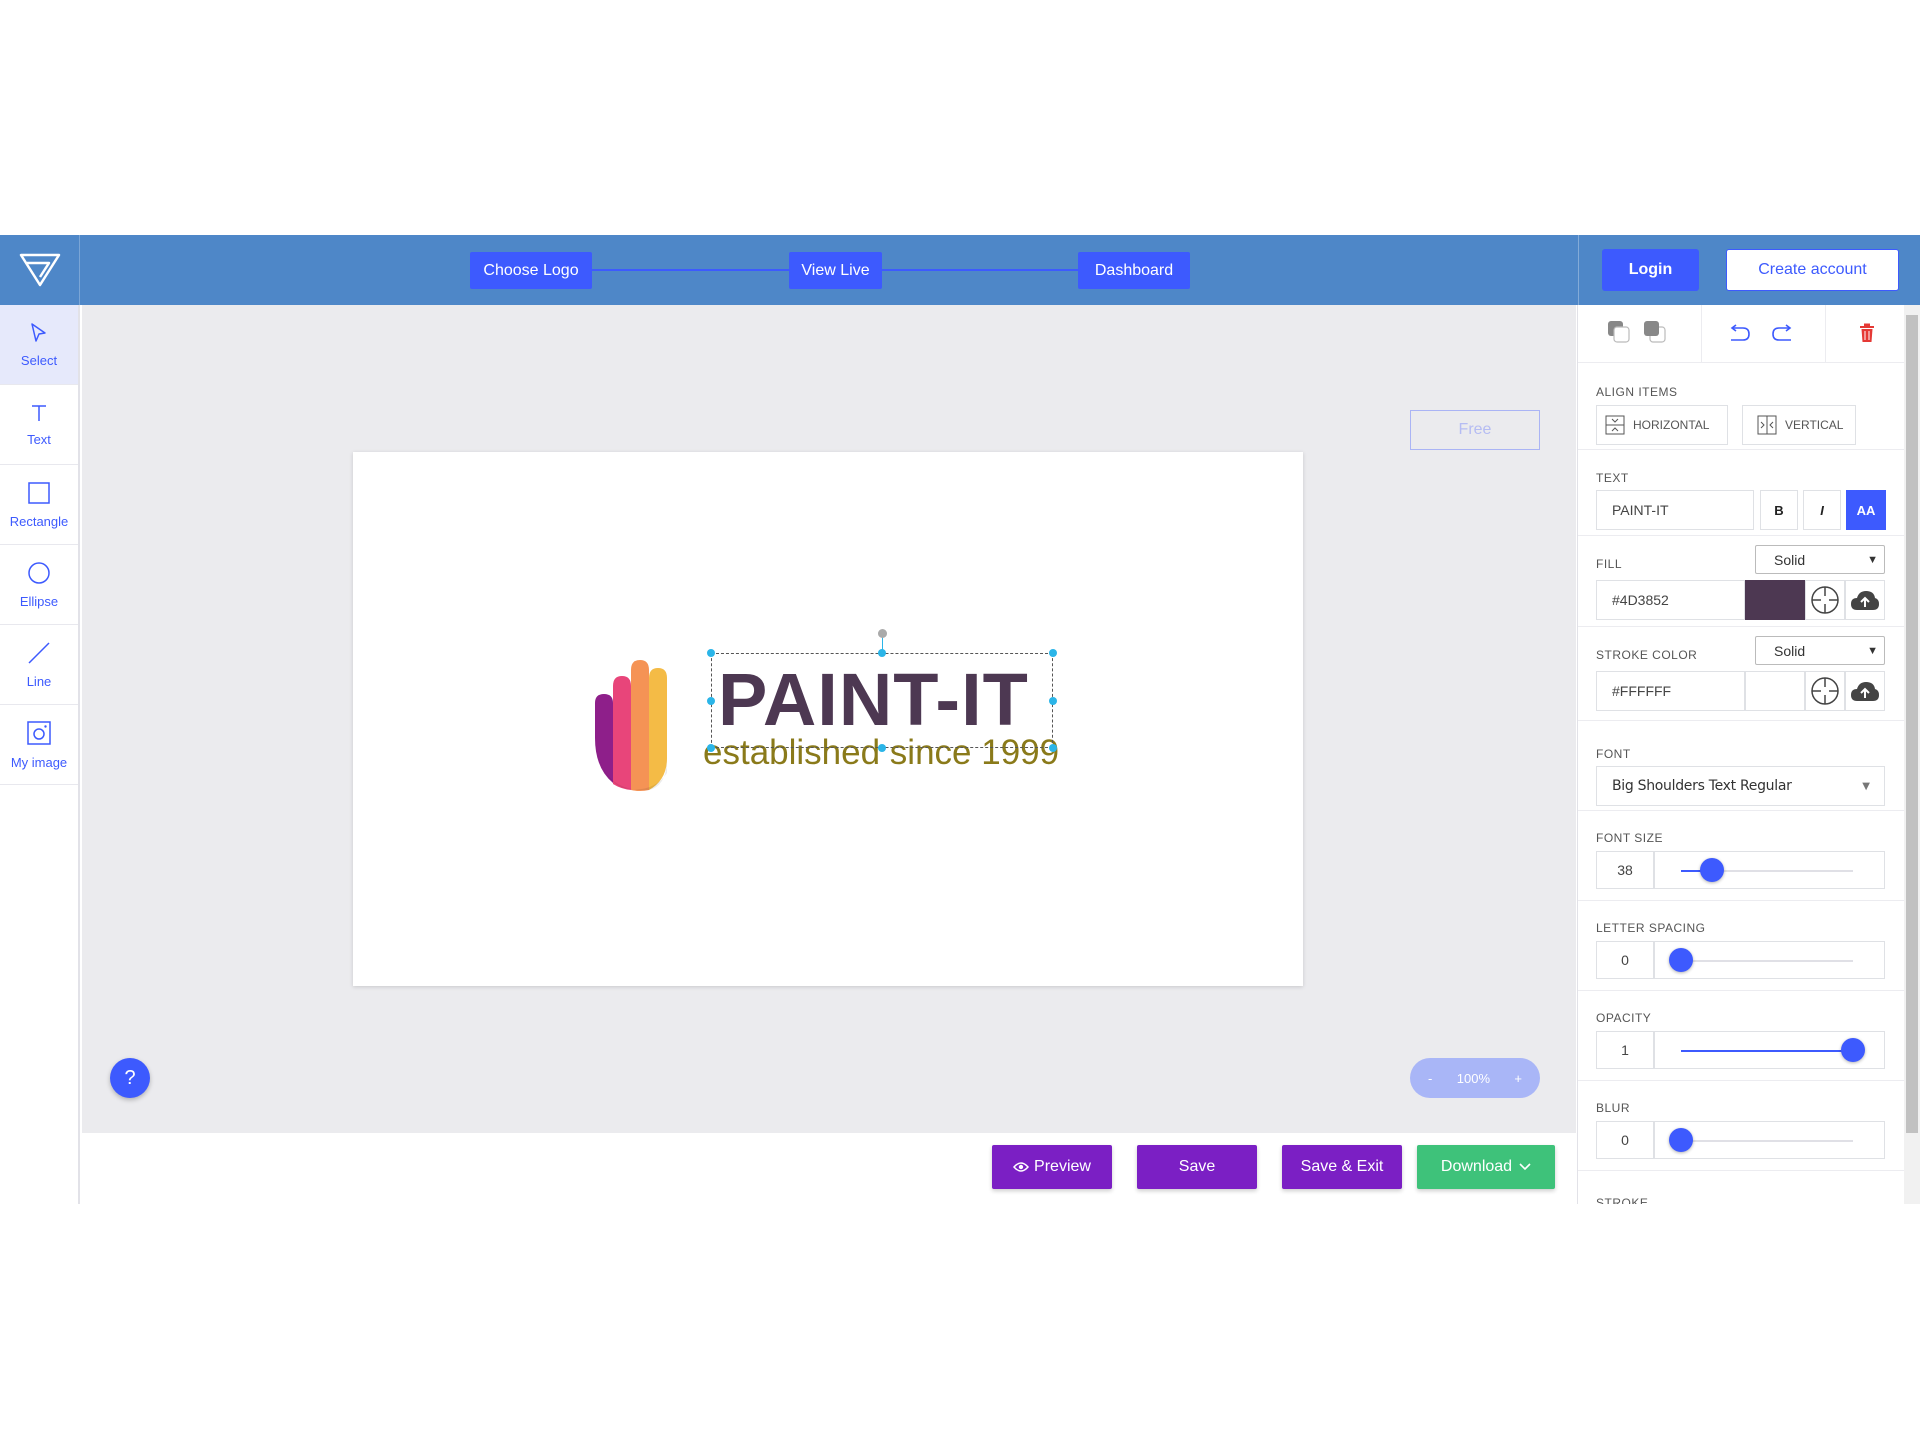  What do you see at coordinates (1670, 691) in the screenshot?
I see `stroke-hex-input: #FFFFFF` at bounding box center [1670, 691].